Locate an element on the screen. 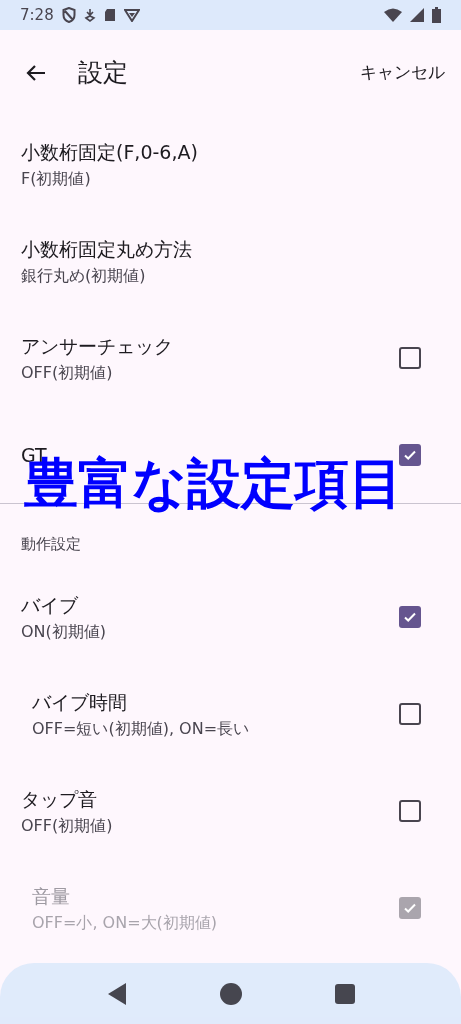  setting-summary: OFF=短い(初期値), ON=長い is located at coordinates (141, 728).